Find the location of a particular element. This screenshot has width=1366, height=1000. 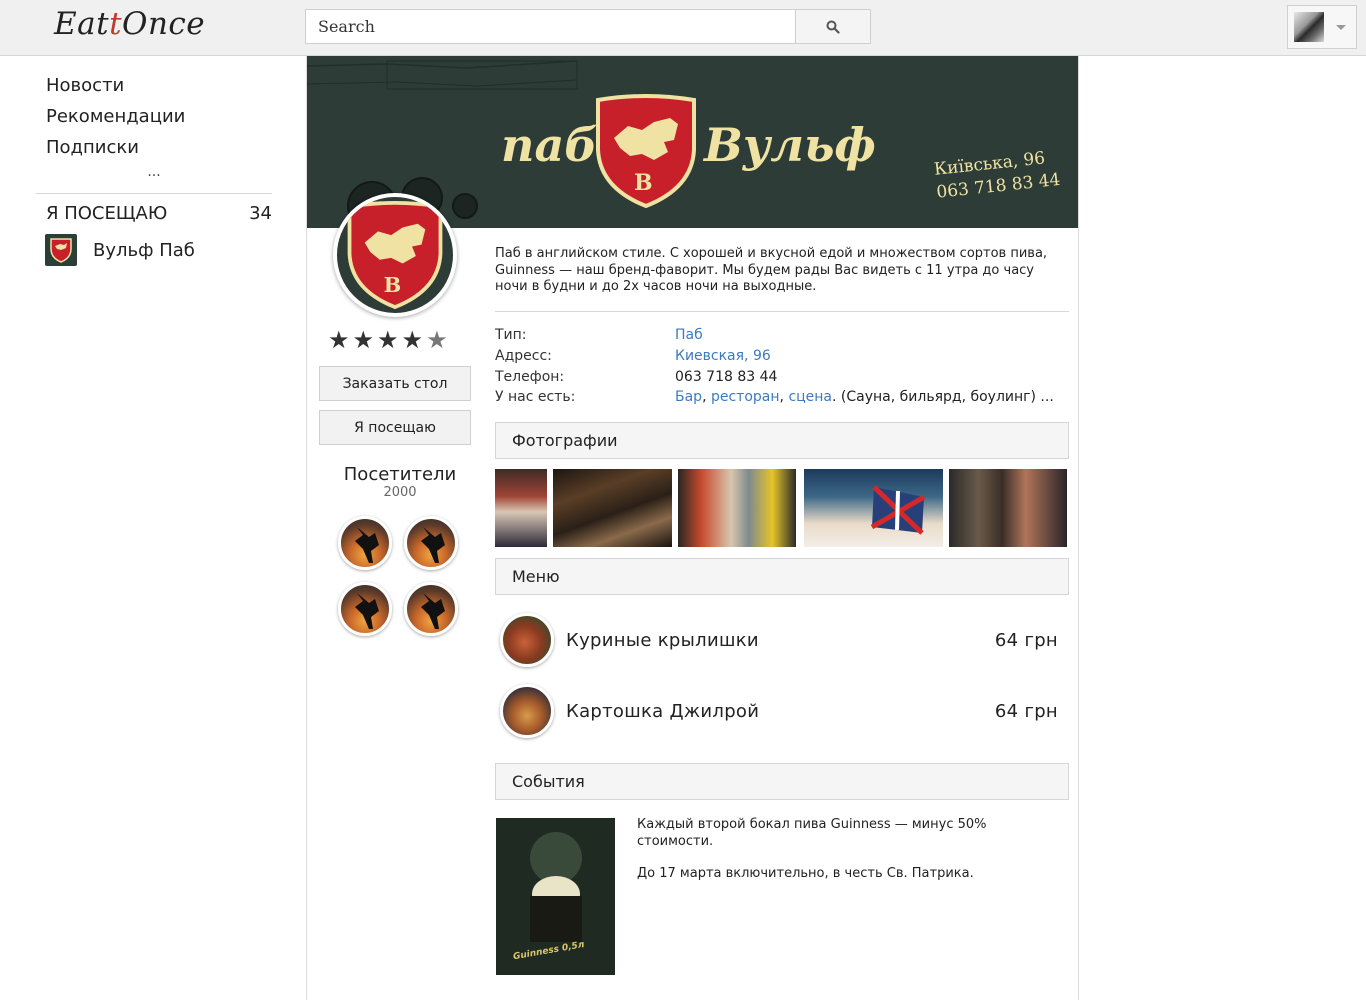

info-features-label: У нас есть: is located at coordinates (535, 397).